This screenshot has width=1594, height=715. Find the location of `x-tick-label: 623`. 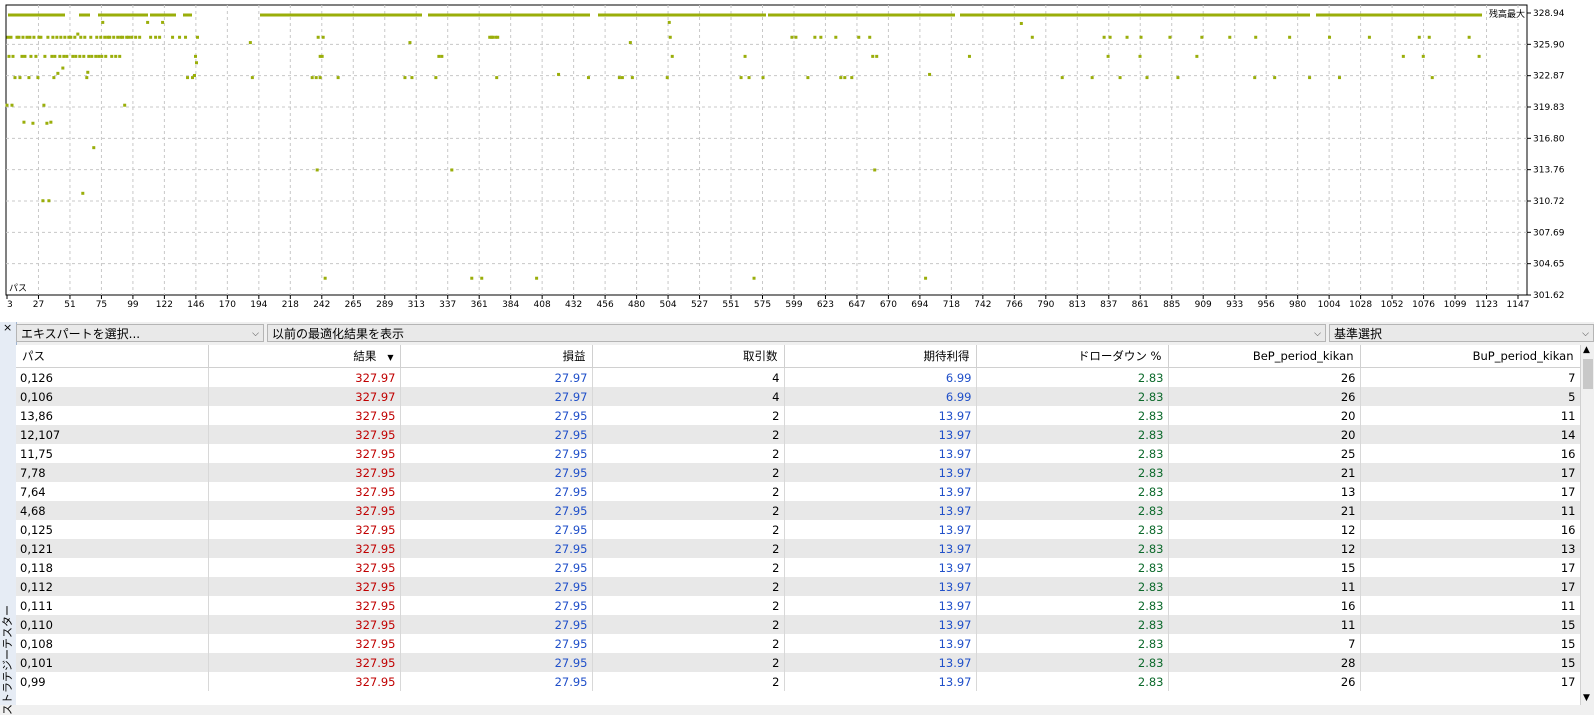

x-tick-label: 623 is located at coordinates (825, 305).